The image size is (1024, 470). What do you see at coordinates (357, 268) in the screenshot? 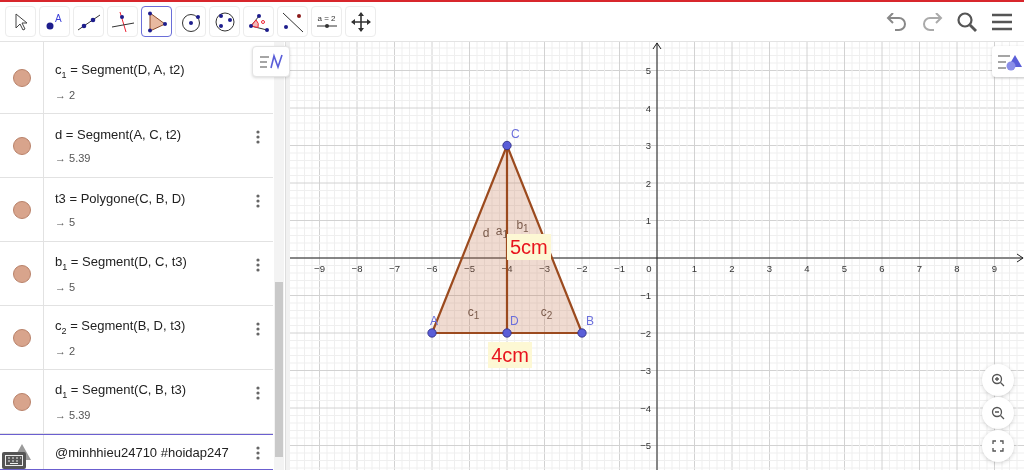
I see `axis-label: −8` at bounding box center [357, 268].